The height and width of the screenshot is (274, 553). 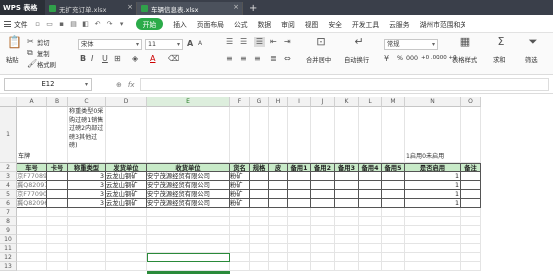 I want to click on cell-e1, so click(x=188, y=135).